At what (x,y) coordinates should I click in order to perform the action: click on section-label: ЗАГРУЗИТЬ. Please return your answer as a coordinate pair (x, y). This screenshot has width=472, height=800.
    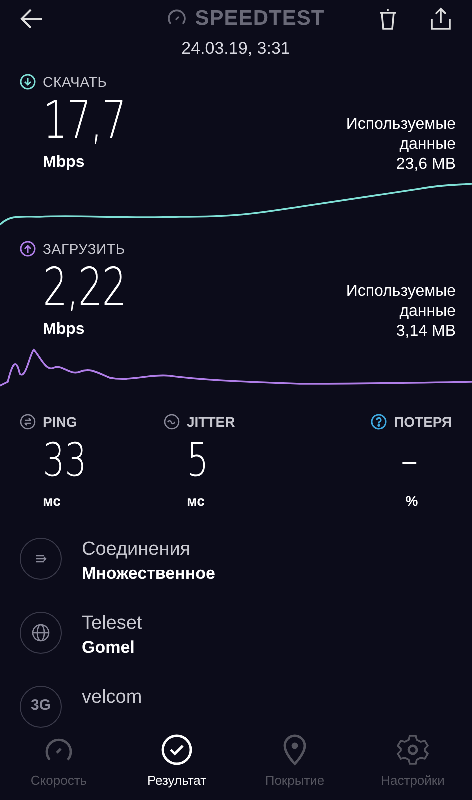
    Looking at the image, I should click on (84, 249).